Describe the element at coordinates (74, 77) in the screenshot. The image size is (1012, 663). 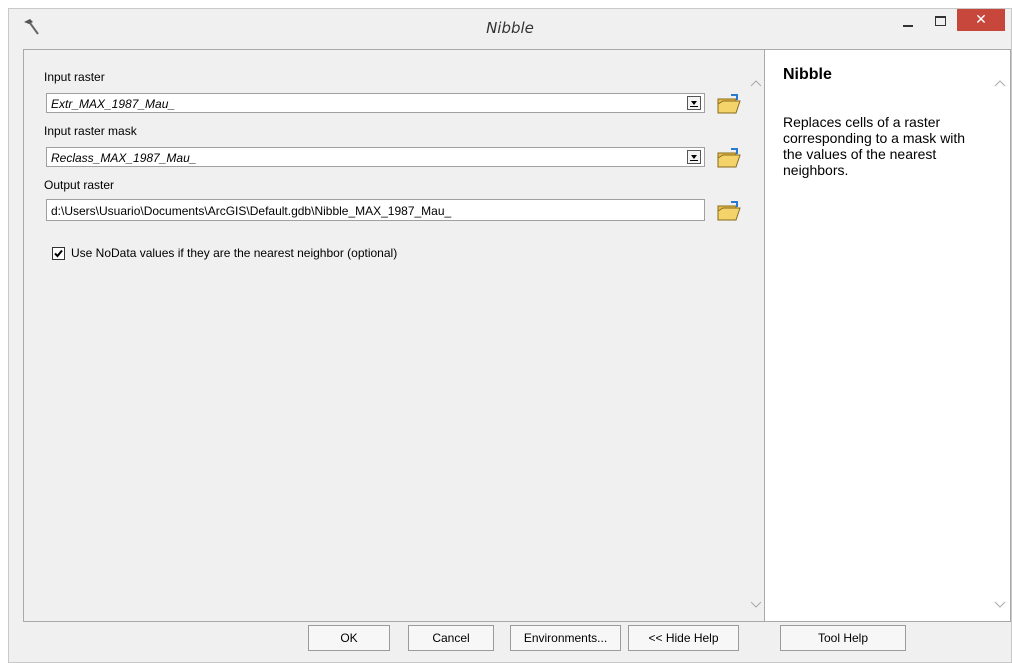
I see `input-raster-label: Input raster` at that location.